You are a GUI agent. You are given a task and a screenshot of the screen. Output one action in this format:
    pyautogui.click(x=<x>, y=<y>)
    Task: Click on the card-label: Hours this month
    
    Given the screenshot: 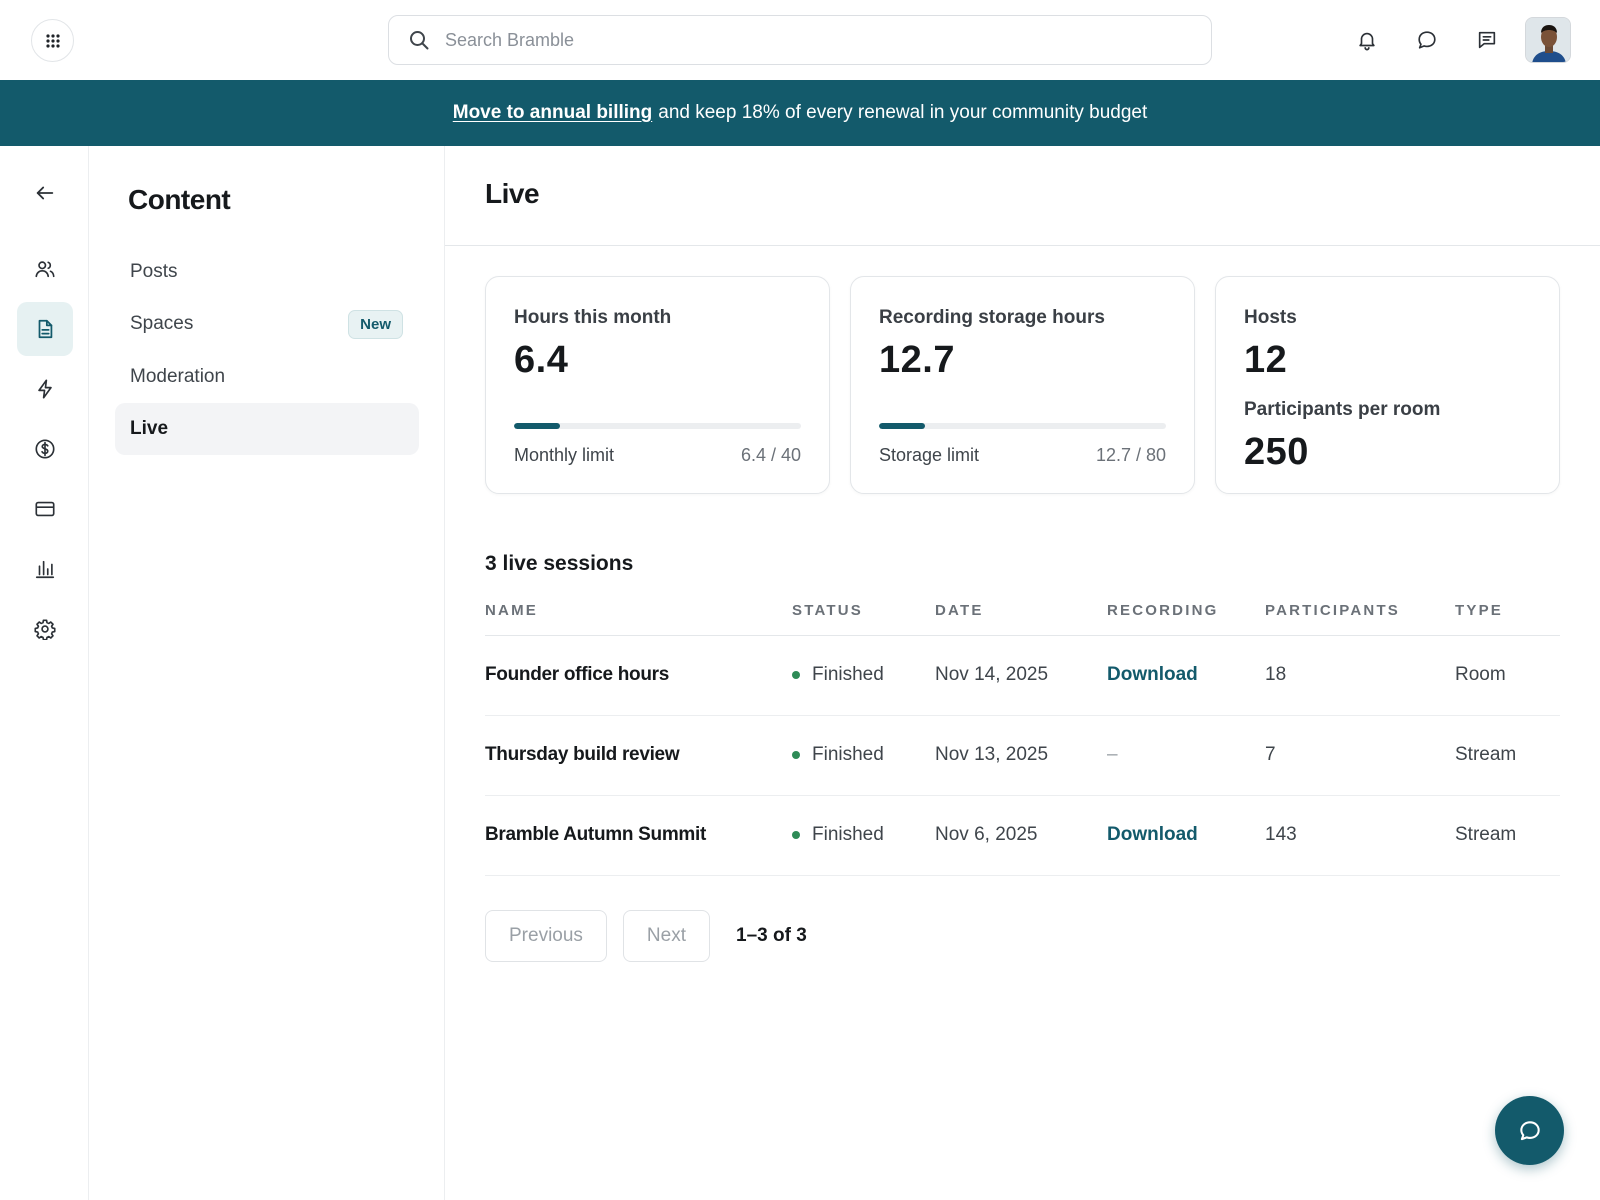 What is the action you would take?
    pyautogui.click(x=593, y=317)
    